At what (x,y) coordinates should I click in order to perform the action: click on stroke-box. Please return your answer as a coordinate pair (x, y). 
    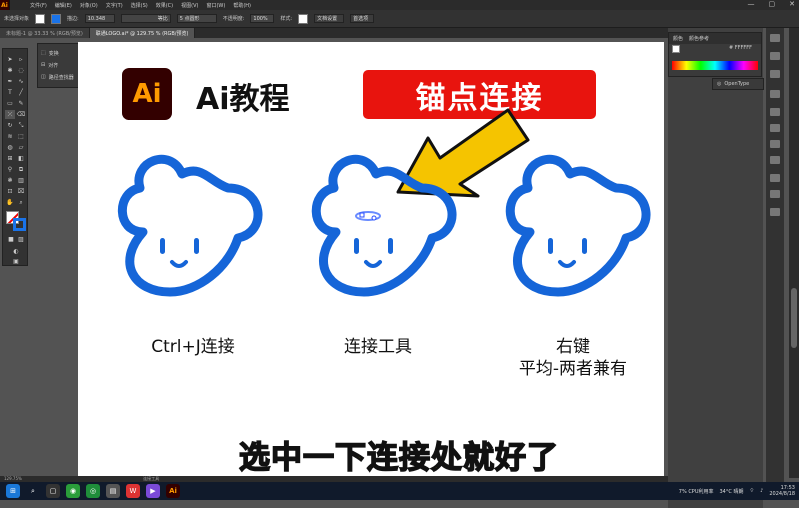
    Looking at the image, I should click on (19, 224).